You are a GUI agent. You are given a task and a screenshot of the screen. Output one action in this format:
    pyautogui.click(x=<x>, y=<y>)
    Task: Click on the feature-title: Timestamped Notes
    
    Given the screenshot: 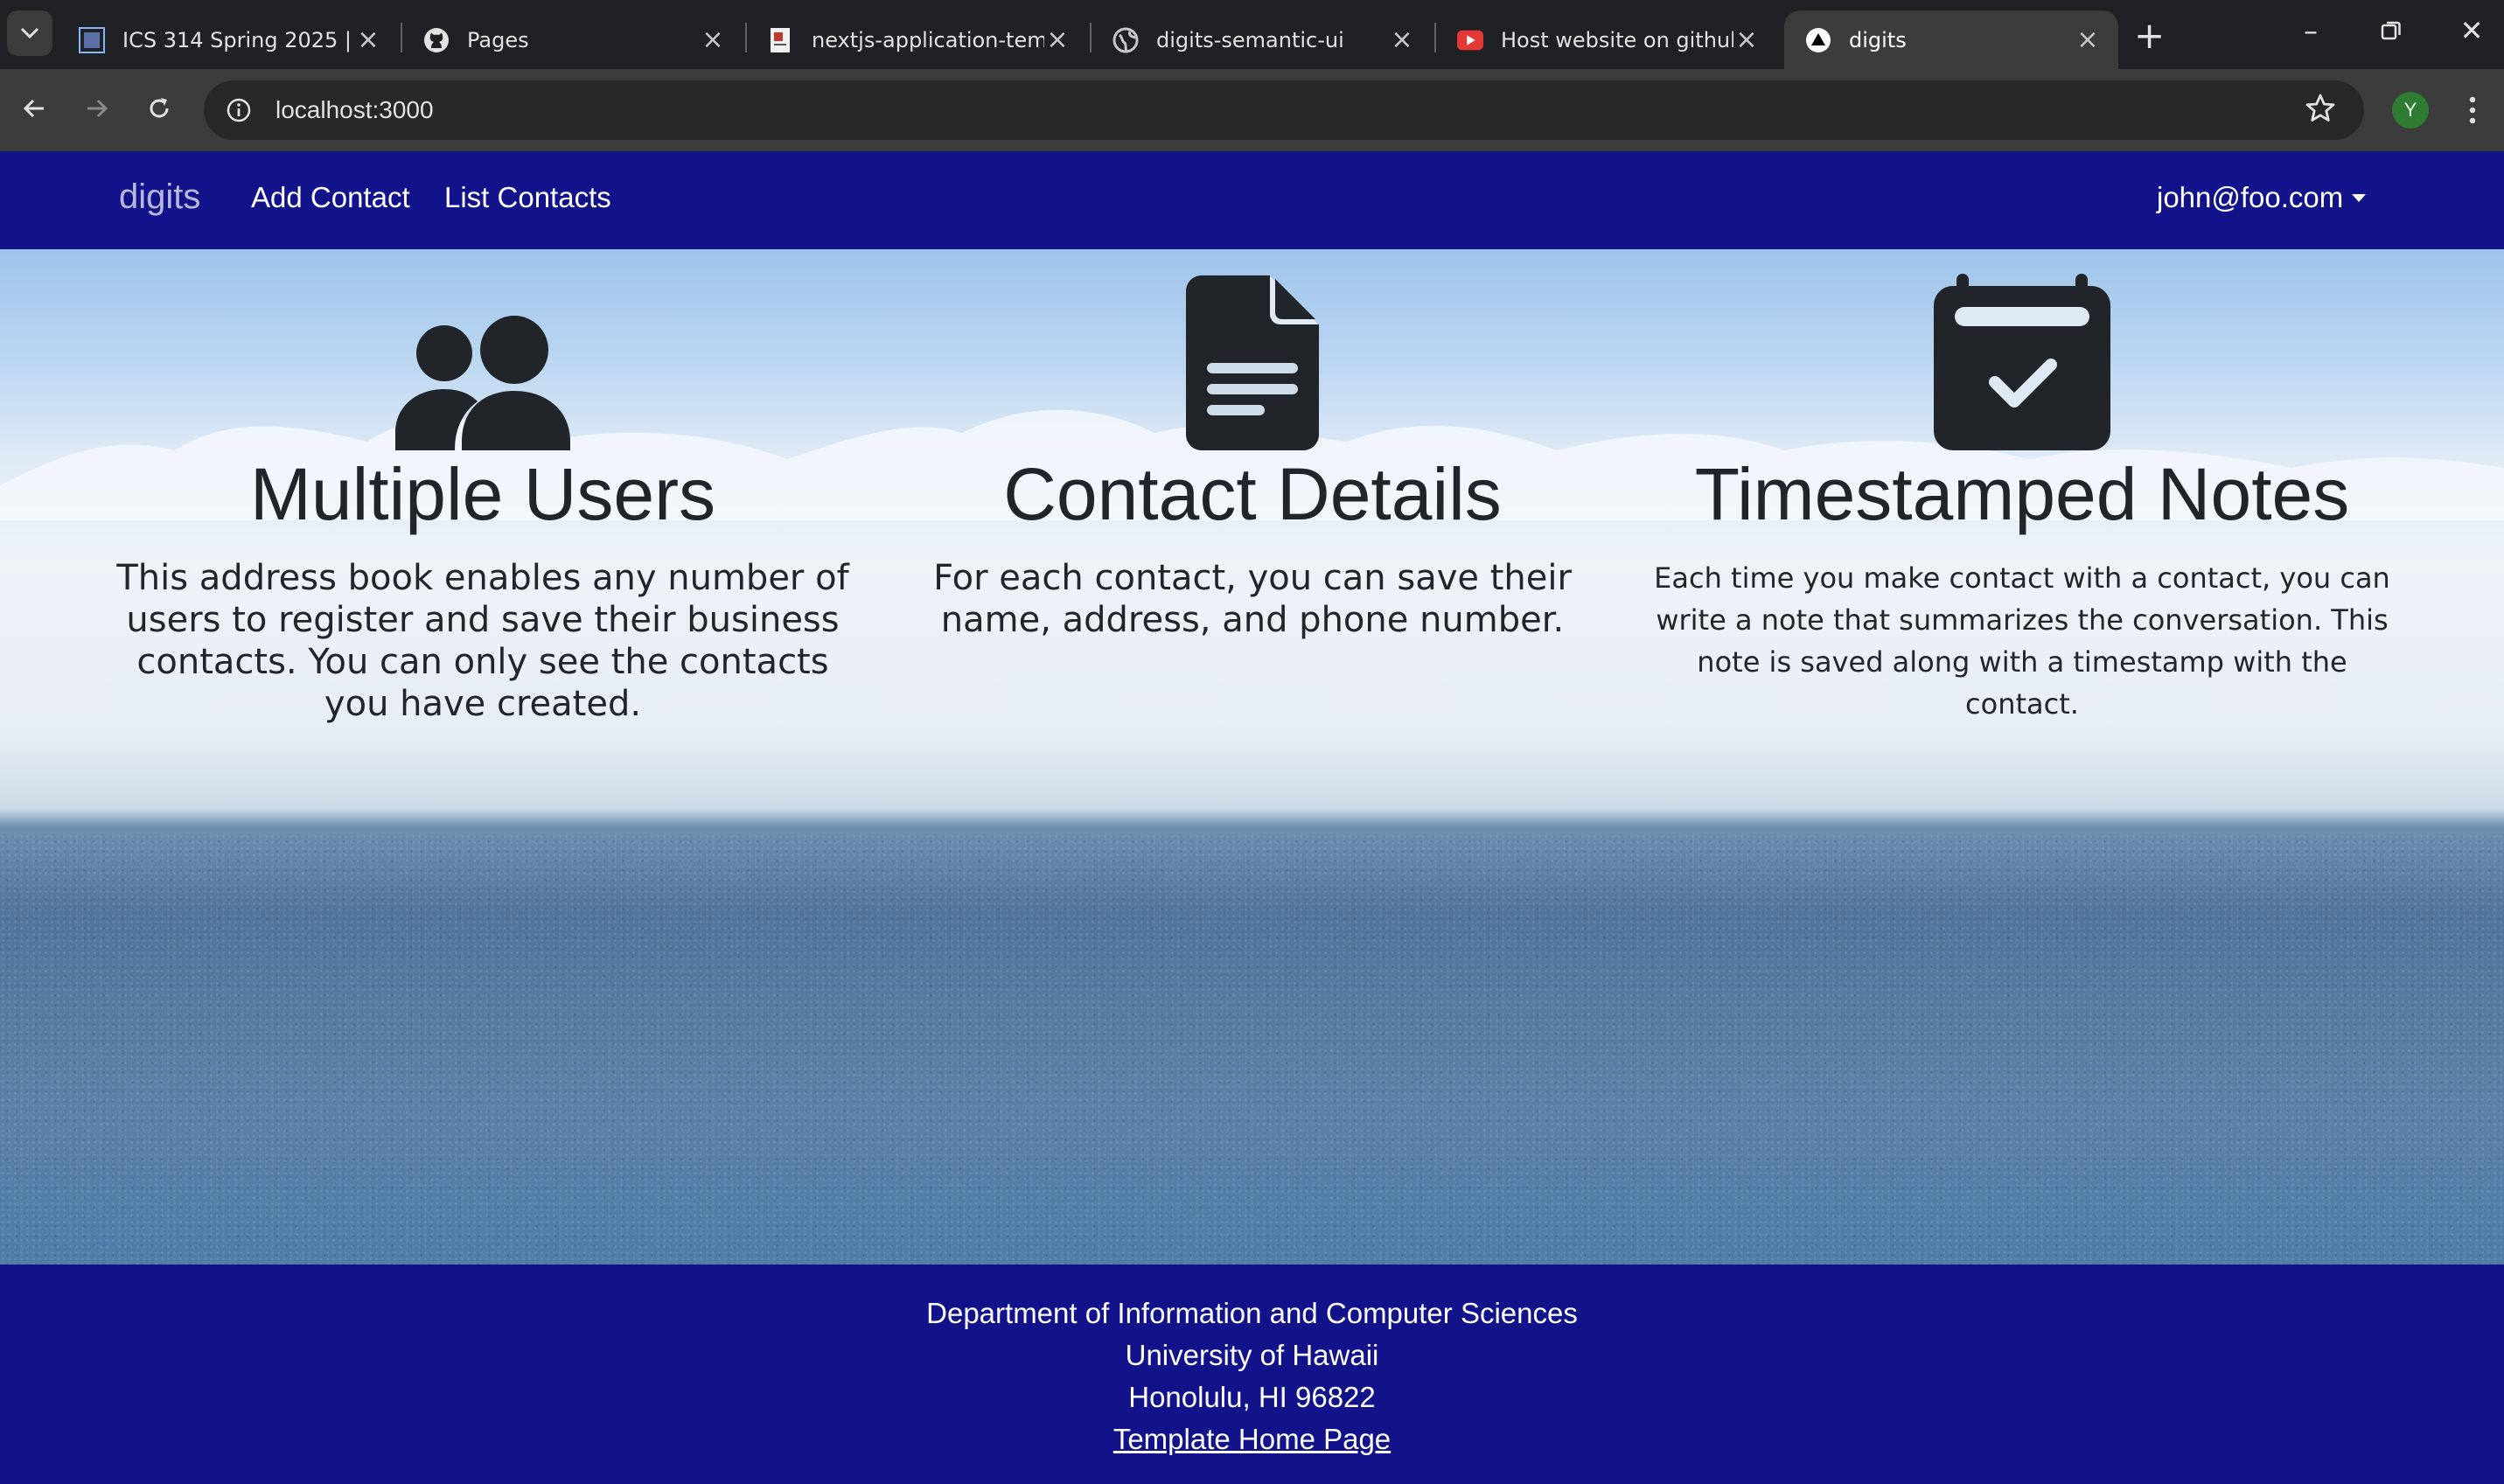 What is the action you would take?
    pyautogui.click(x=2022, y=494)
    